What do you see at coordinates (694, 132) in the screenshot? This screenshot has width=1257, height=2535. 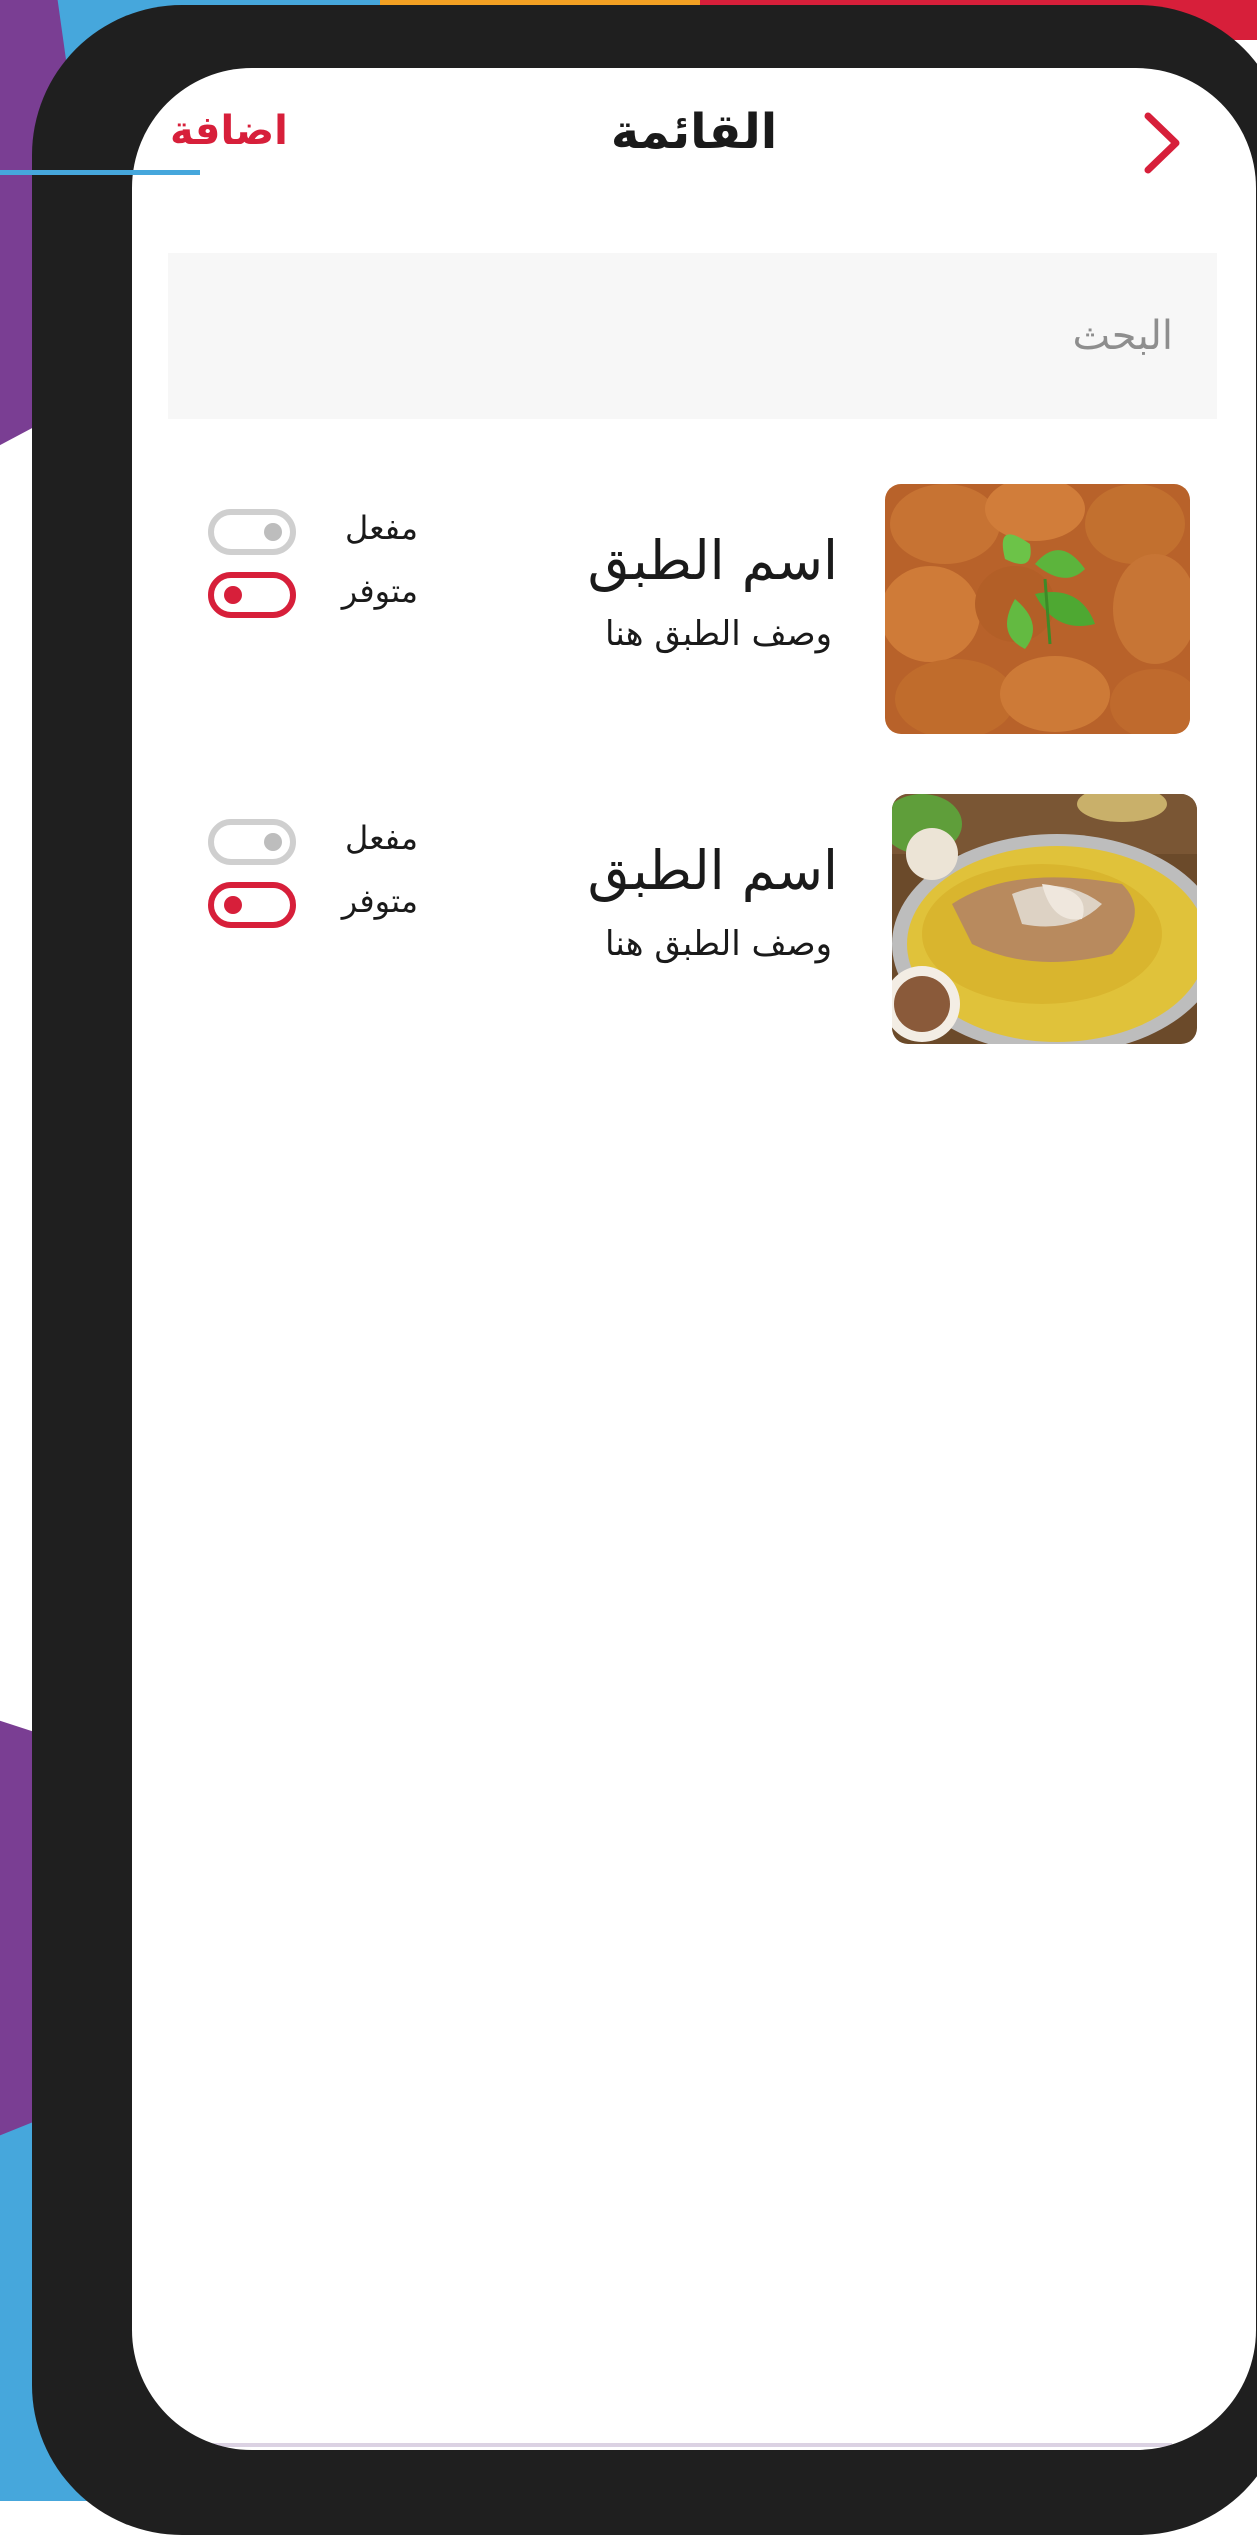 I see `page-title: القائمة` at bounding box center [694, 132].